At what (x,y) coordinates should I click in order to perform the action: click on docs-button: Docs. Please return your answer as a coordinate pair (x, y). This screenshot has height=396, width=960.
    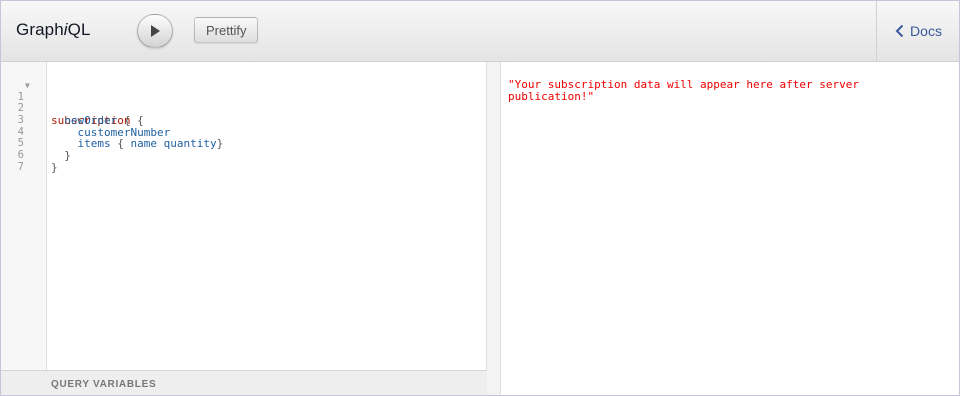
    Looking at the image, I should click on (918, 31).